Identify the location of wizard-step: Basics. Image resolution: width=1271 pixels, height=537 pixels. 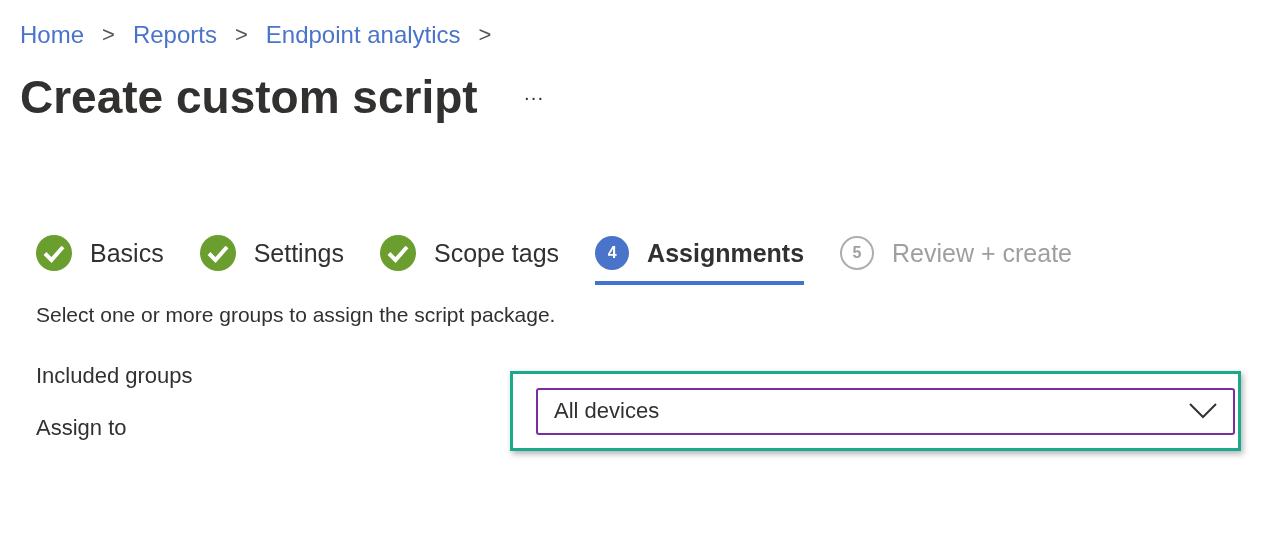
(100, 257).